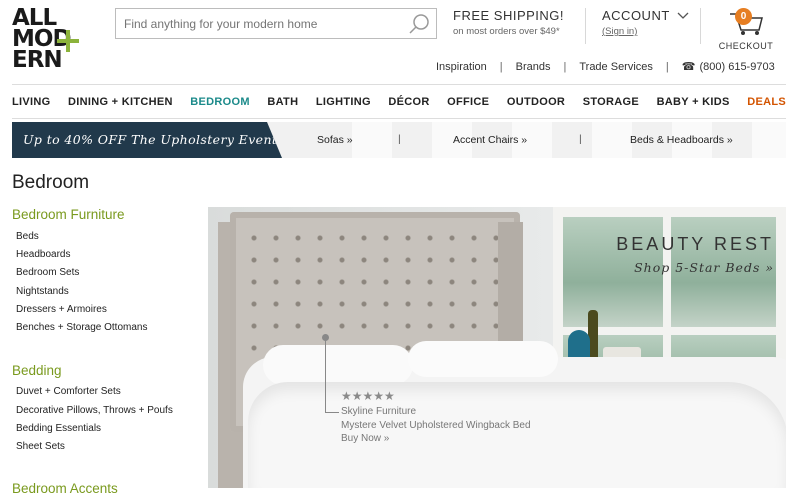 The height and width of the screenshot is (496, 800). What do you see at coordinates (120, 102) in the screenshot?
I see `nav-dining-kitchen: DINING + KITCHEN` at bounding box center [120, 102].